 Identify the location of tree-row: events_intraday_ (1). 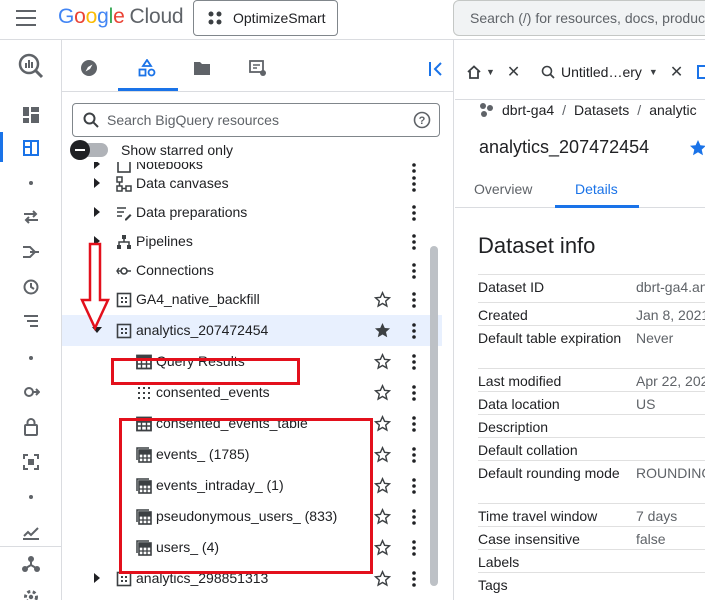
(252, 485).